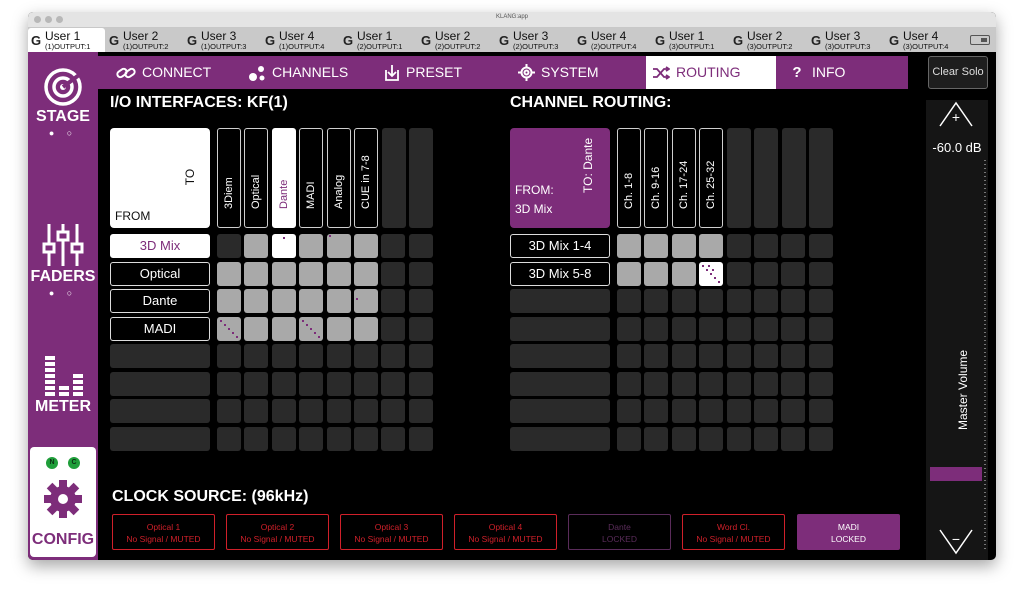 The width and height of the screenshot is (1024, 601). What do you see at coordinates (629, 178) in the screenshot?
I see `routing-column-header: Ch. 1-8` at bounding box center [629, 178].